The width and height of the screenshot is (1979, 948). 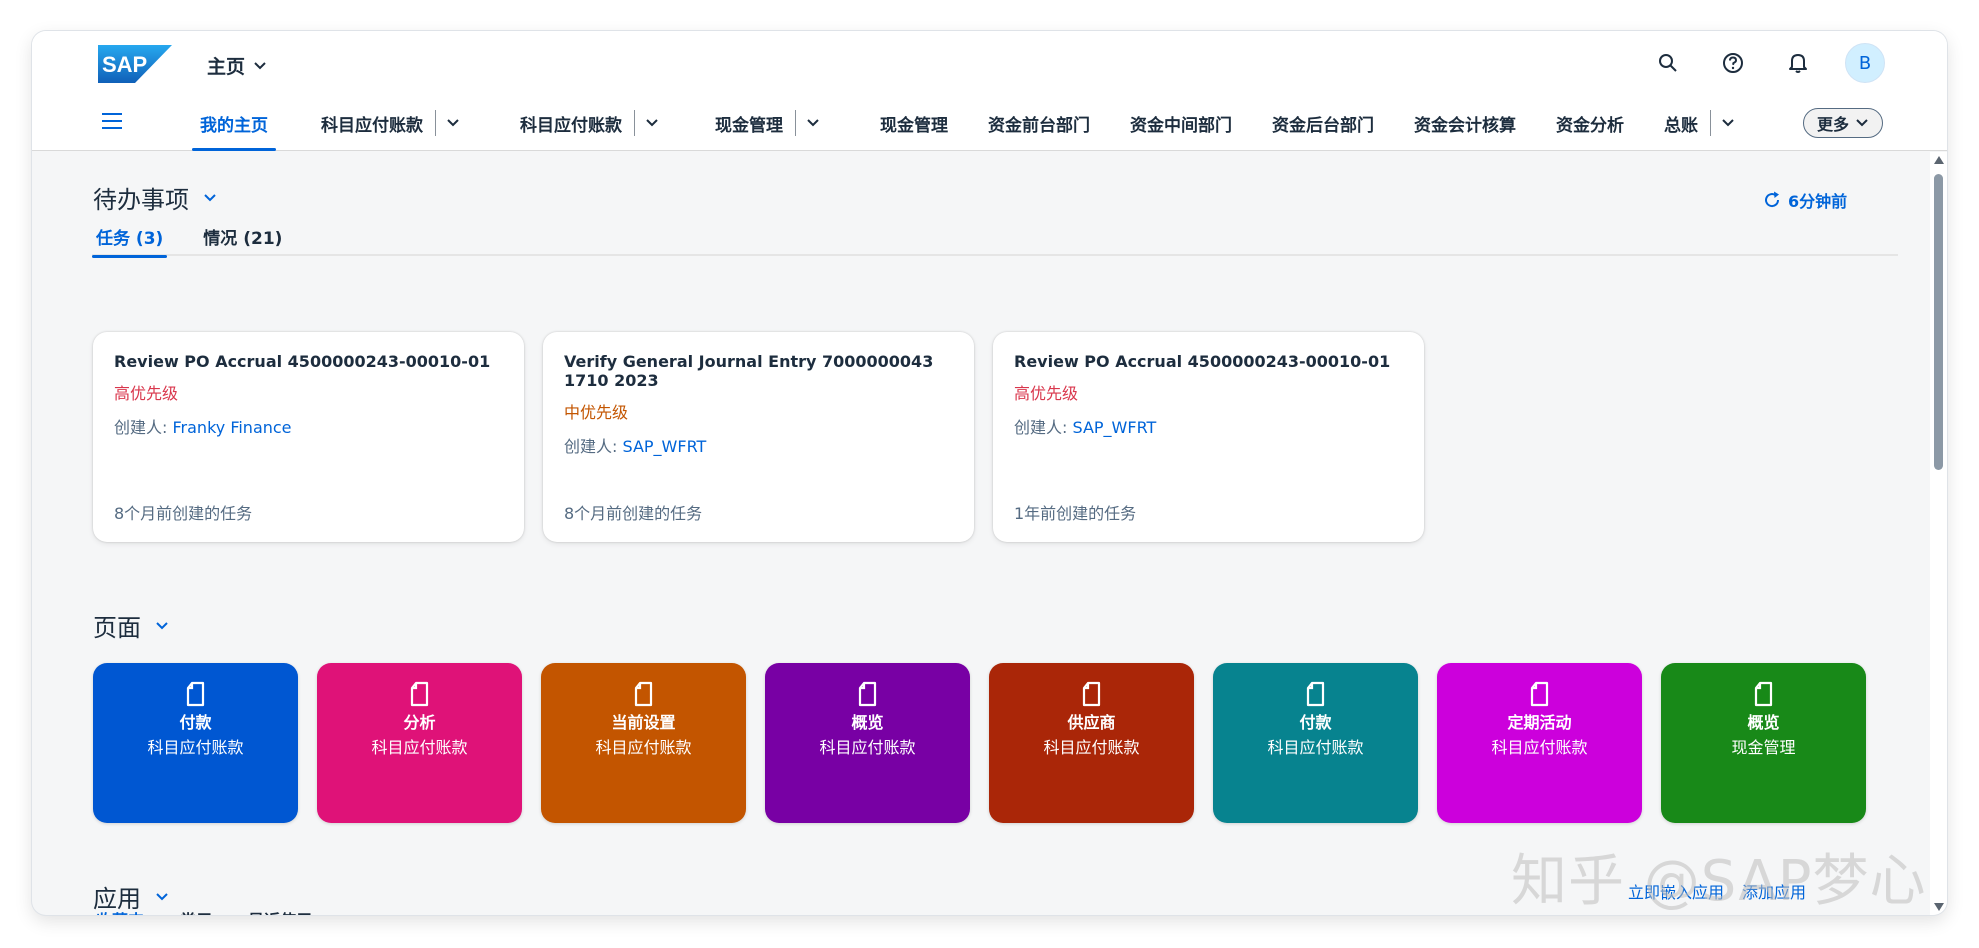 I want to click on apps-tabs: 收藏夹 常用 最近使用, so click(x=204, y=911).